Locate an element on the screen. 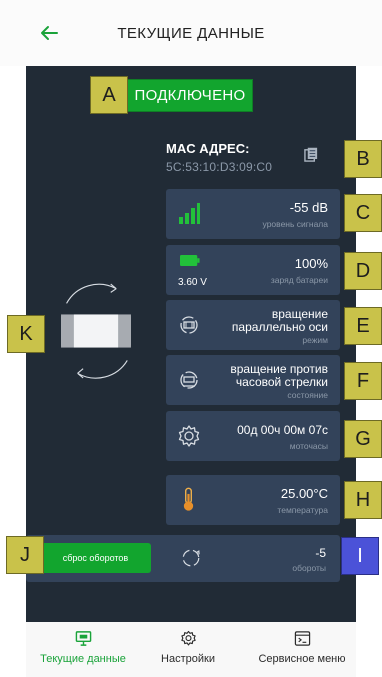  page-title: ТЕКУЩИЕ ДАННЫЕ is located at coordinates (191, 33).